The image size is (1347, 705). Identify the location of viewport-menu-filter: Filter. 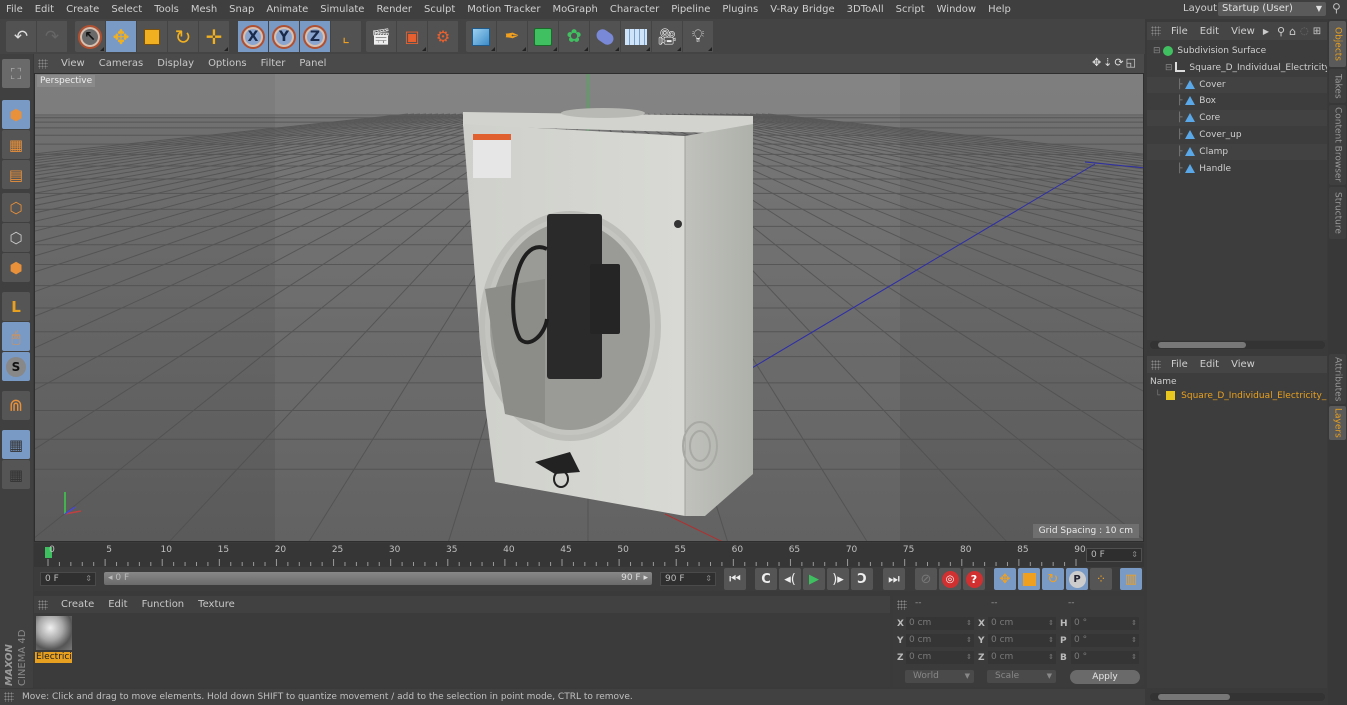
(273, 63).